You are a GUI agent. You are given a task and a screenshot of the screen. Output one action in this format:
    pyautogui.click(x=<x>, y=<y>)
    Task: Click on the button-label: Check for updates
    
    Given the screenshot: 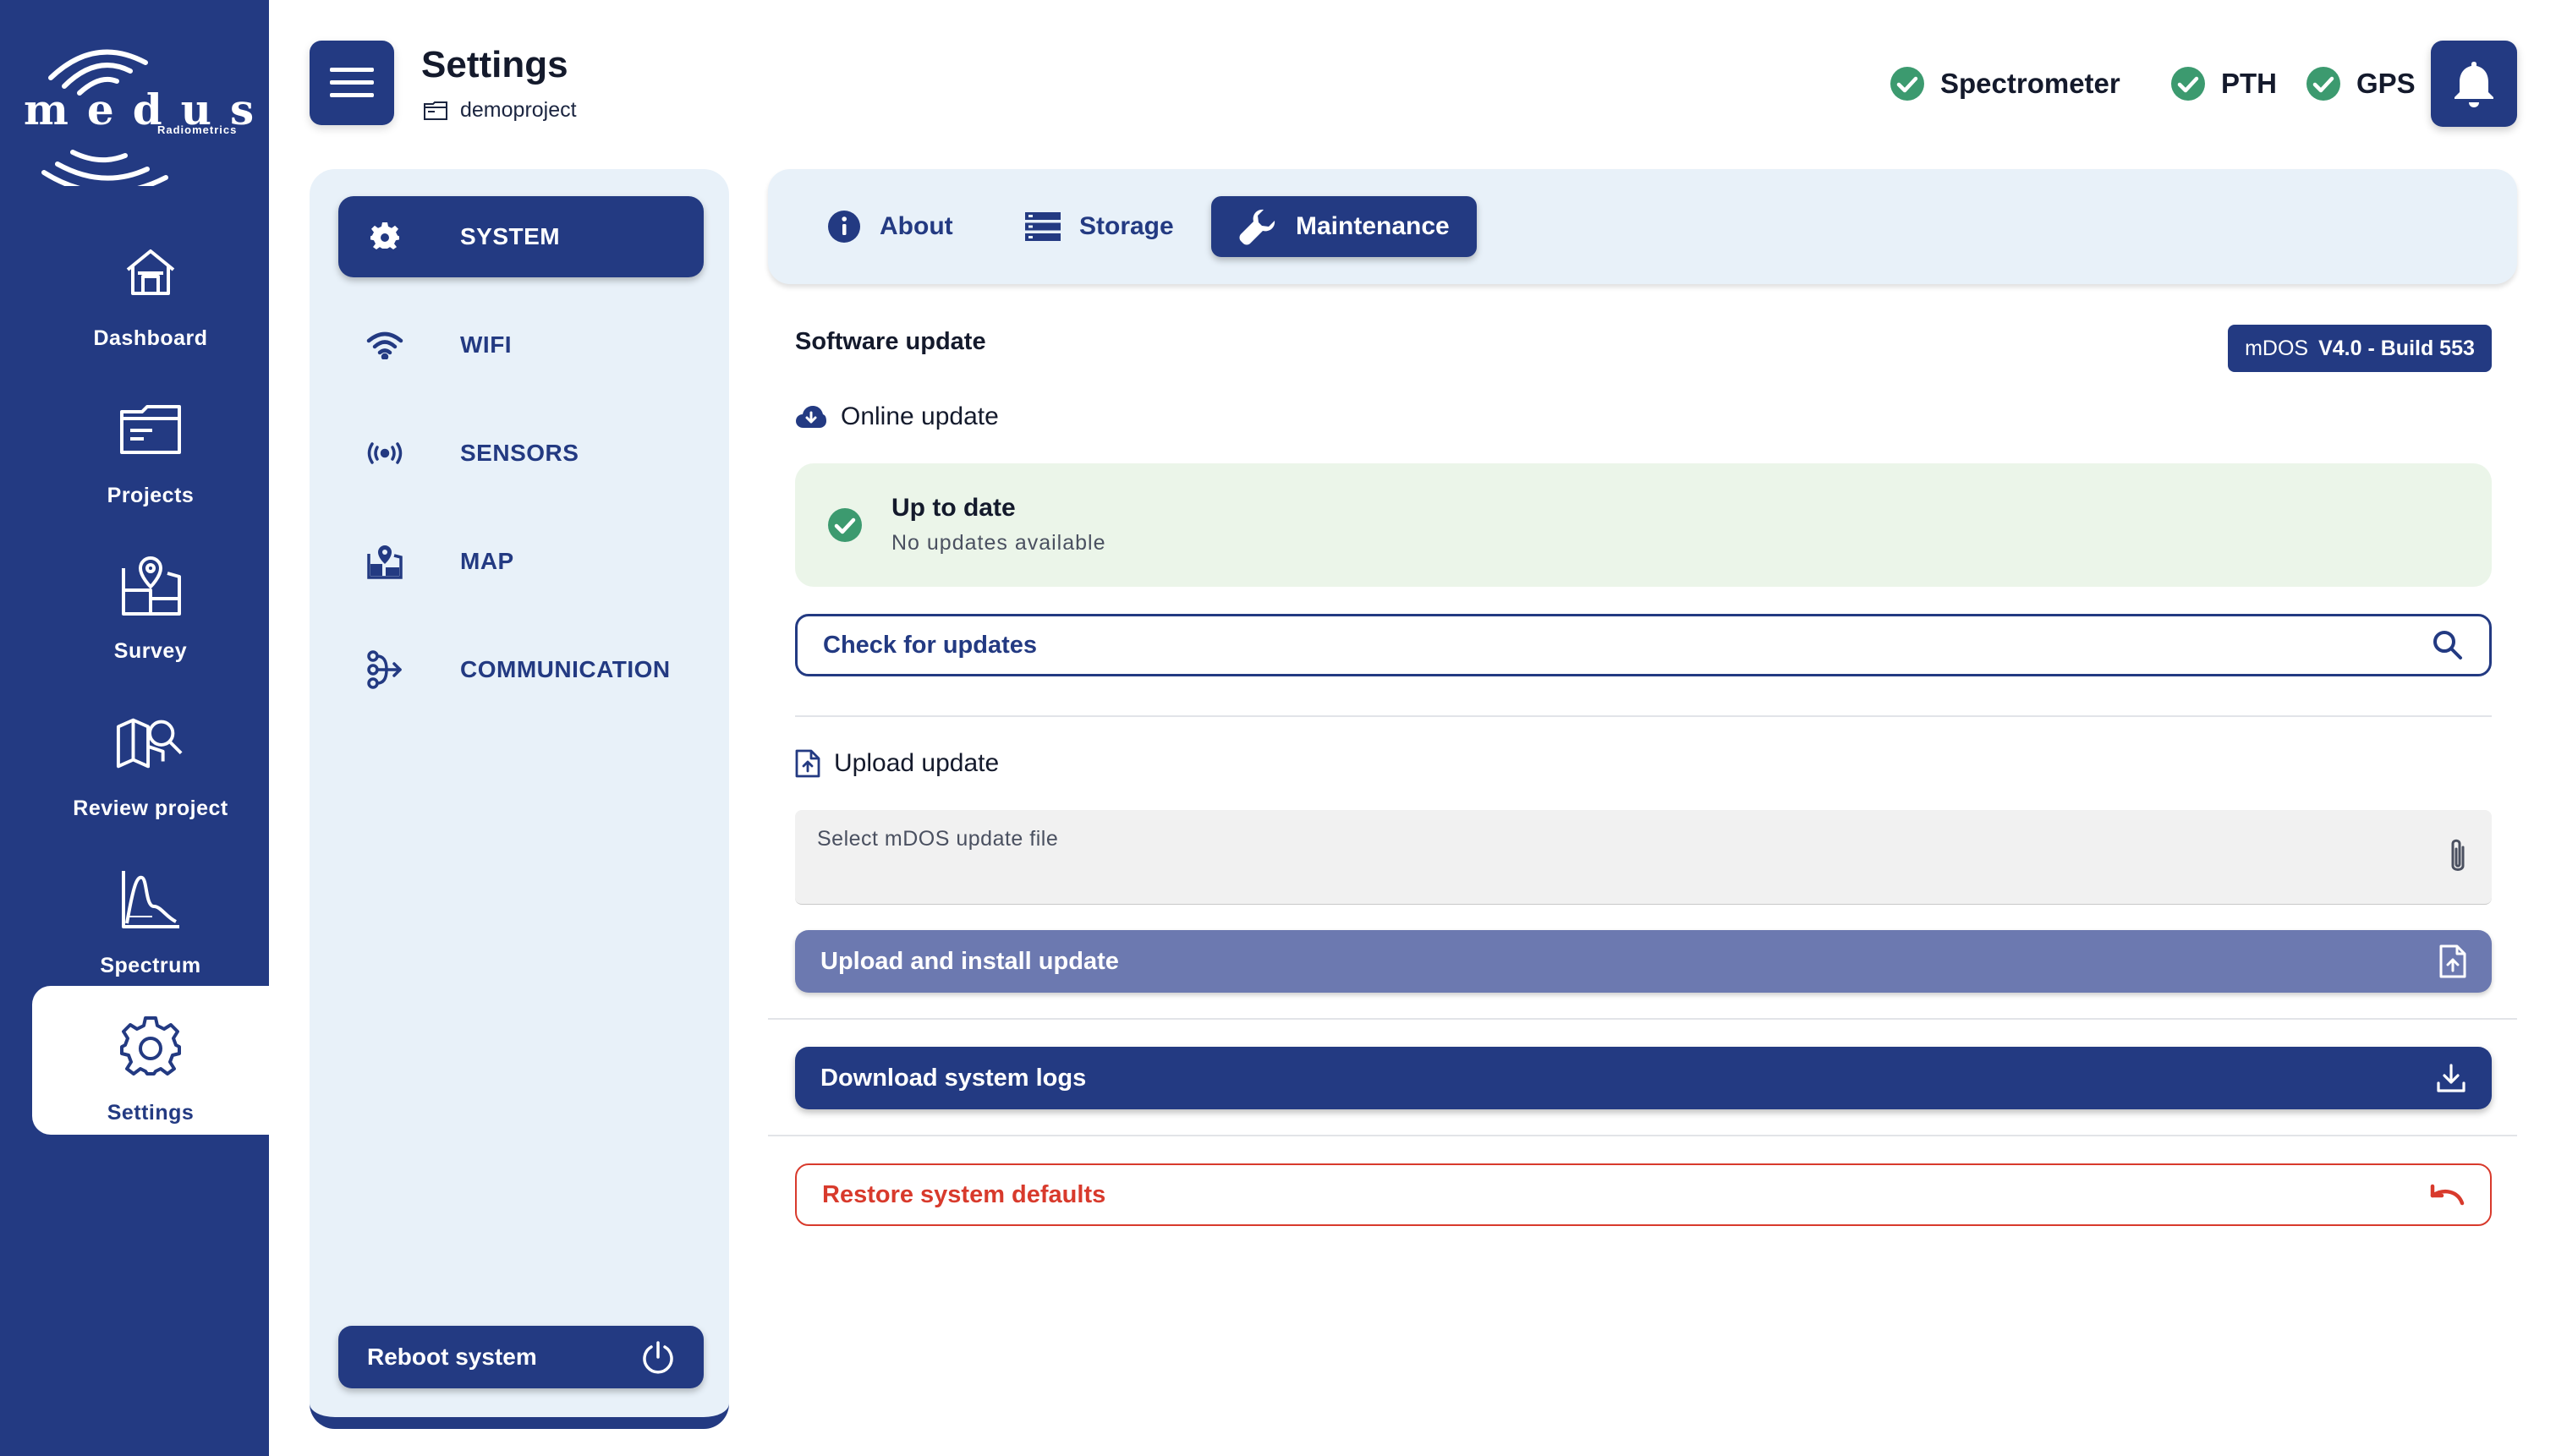 What is the action you would take?
    pyautogui.click(x=930, y=645)
    